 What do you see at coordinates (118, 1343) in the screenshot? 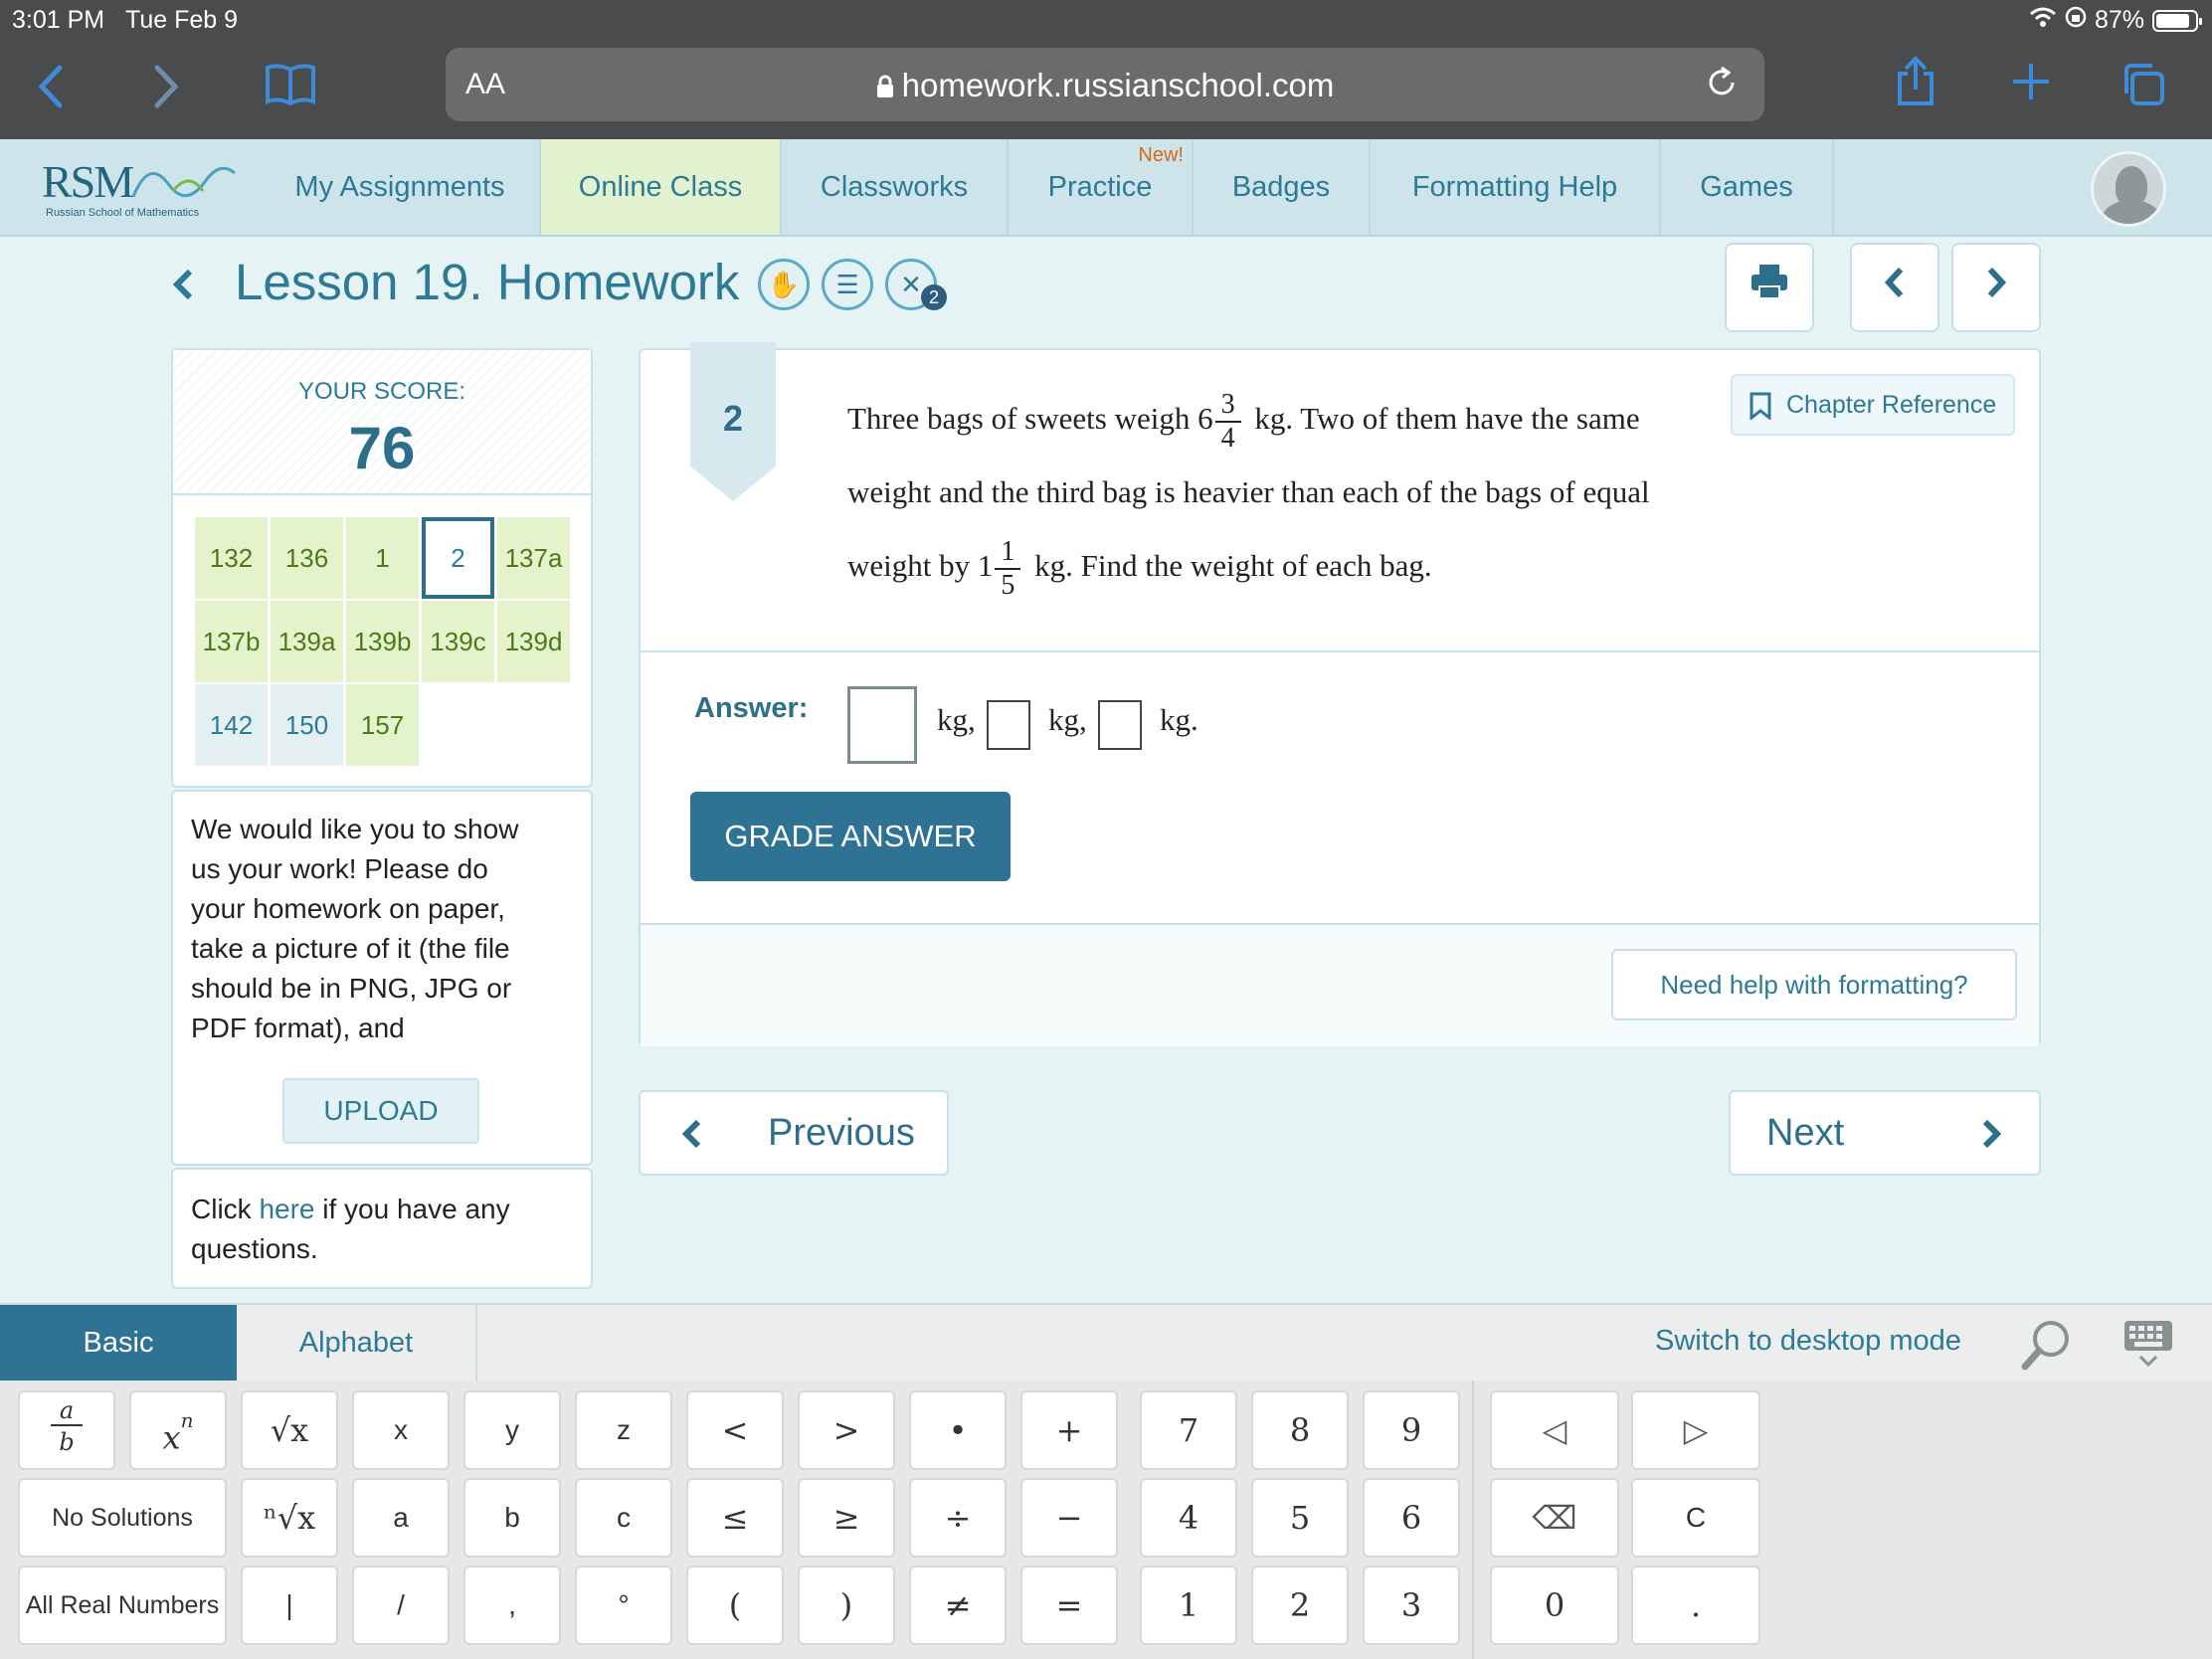
I see `tab-basic: Basic` at bounding box center [118, 1343].